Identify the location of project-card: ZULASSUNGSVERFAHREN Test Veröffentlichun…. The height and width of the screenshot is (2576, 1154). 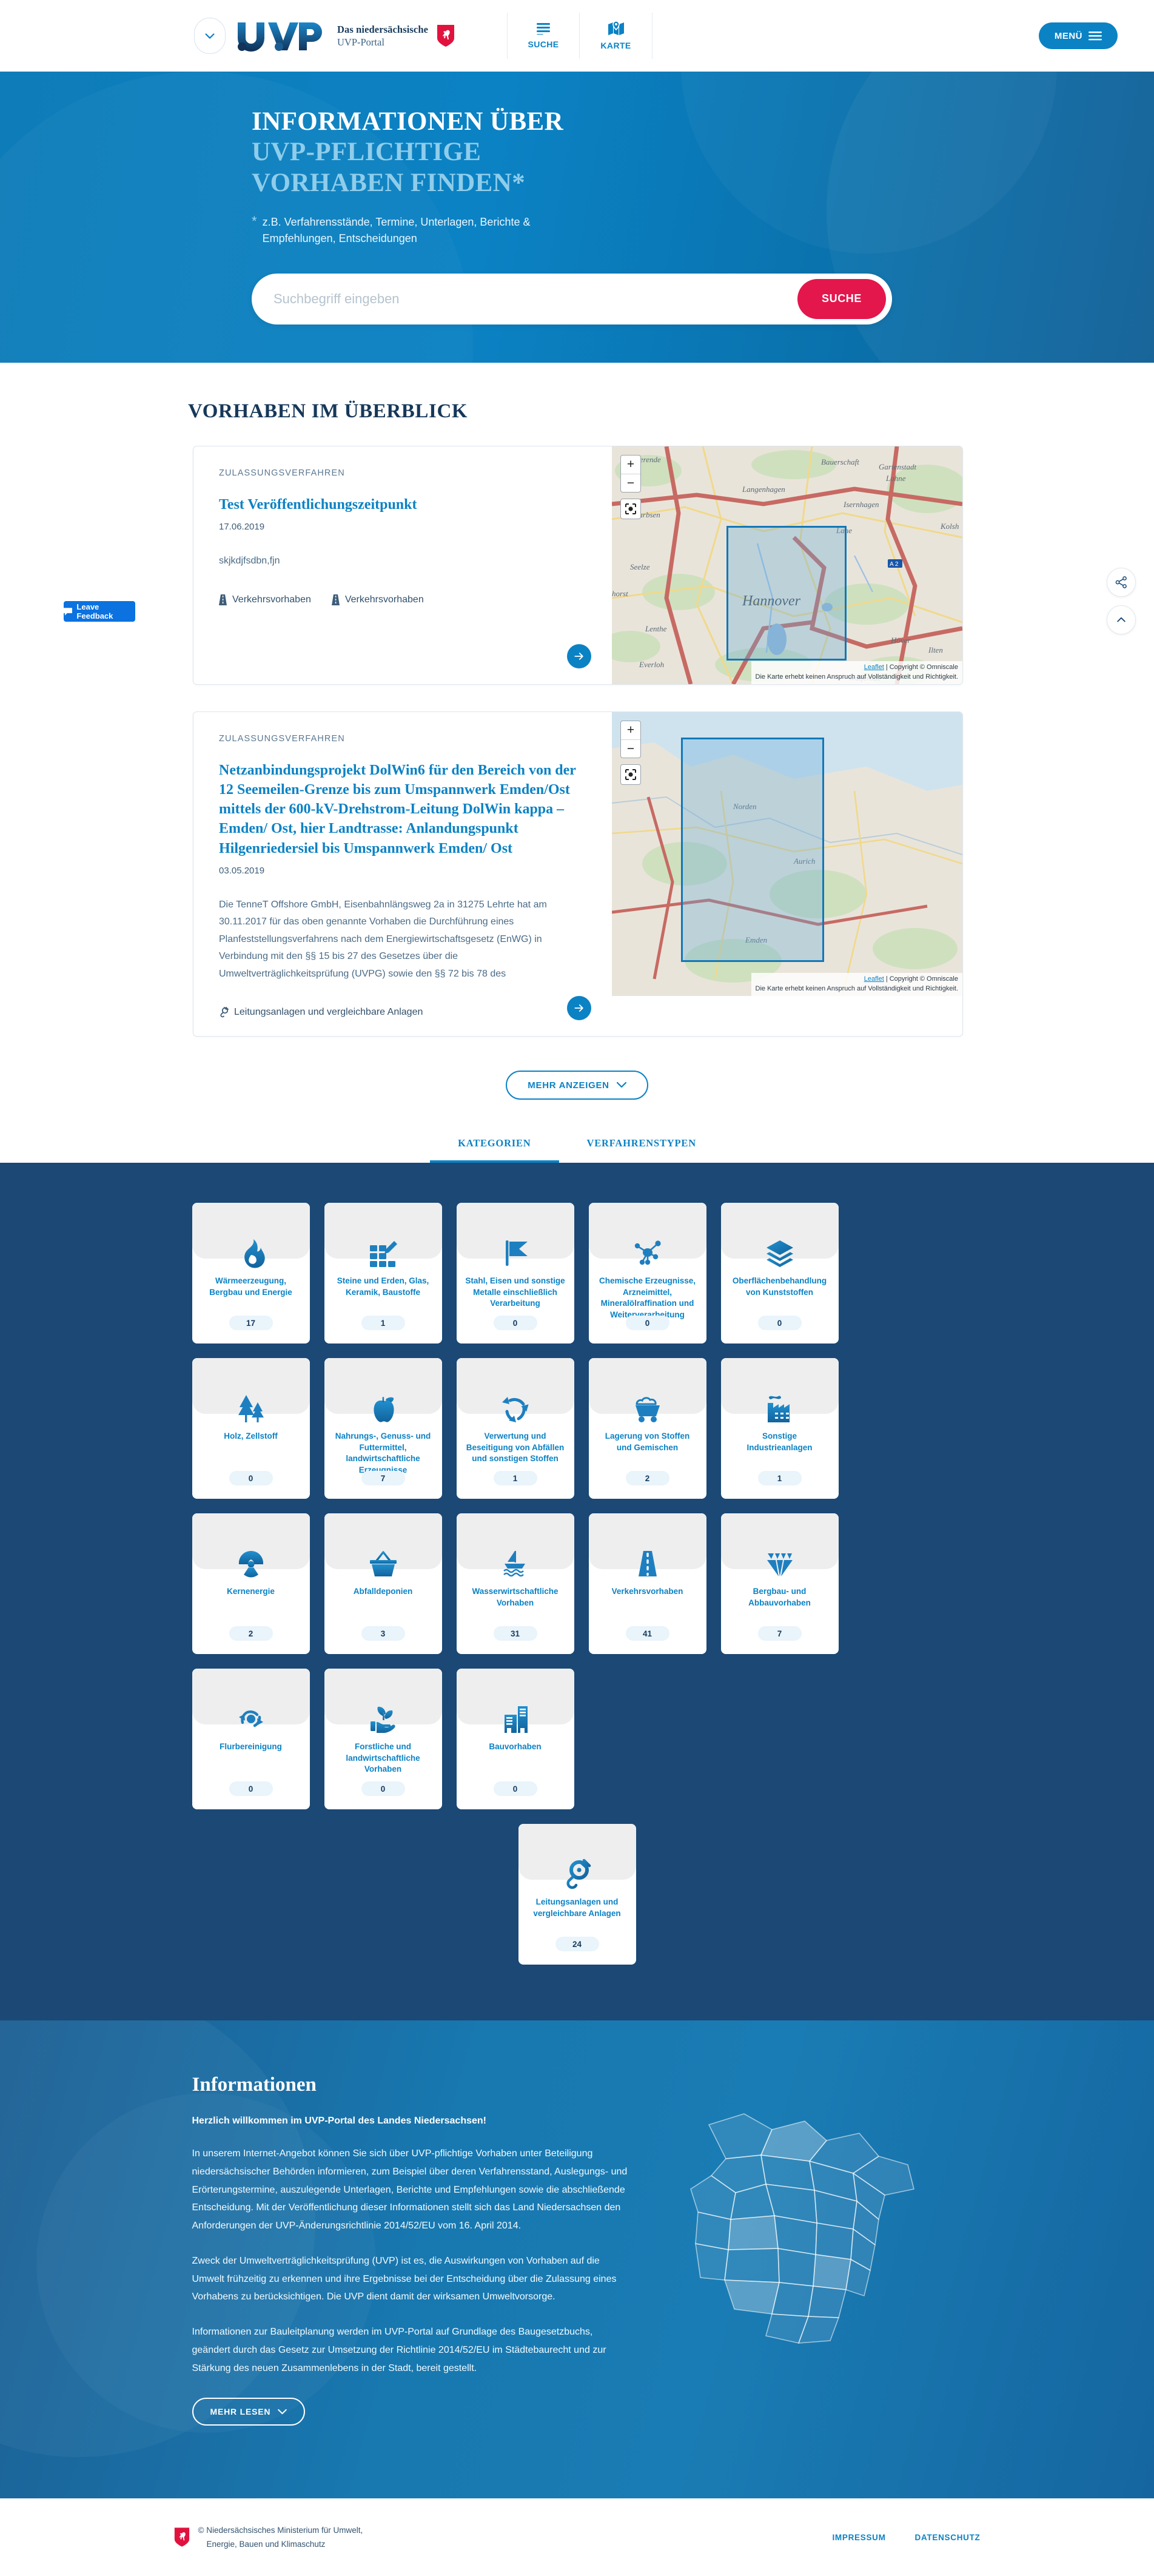
(578, 565).